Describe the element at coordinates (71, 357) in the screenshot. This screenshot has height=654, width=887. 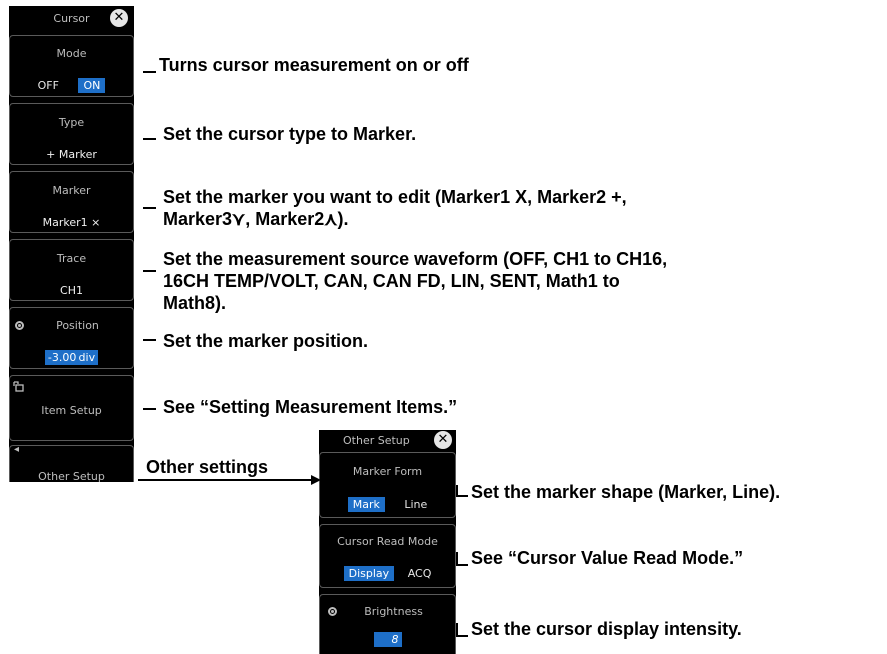
I see `position-value: -3.00 div` at that location.